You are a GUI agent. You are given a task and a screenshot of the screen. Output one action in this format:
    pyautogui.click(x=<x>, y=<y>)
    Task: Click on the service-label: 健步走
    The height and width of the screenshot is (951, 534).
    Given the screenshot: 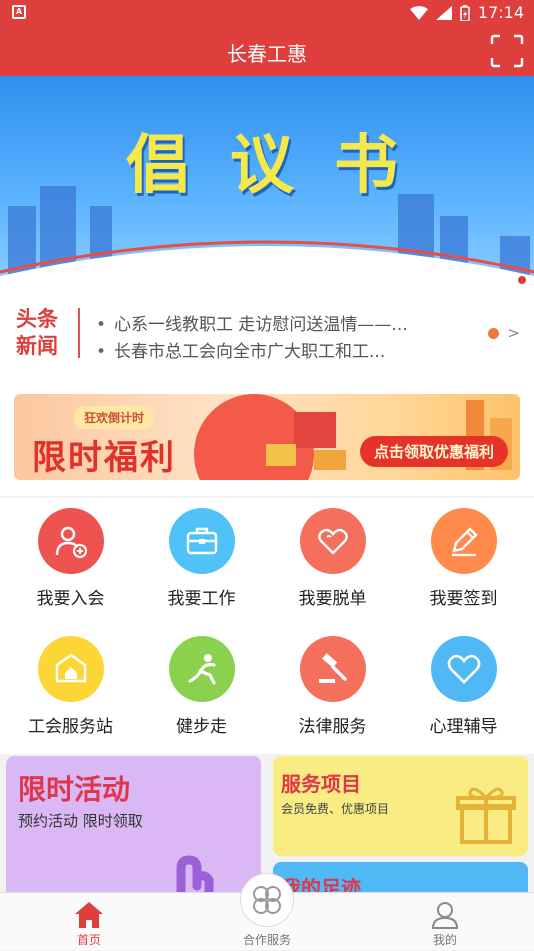 What is the action you would take?
    pyautogui.click(x=201, y=727)
    